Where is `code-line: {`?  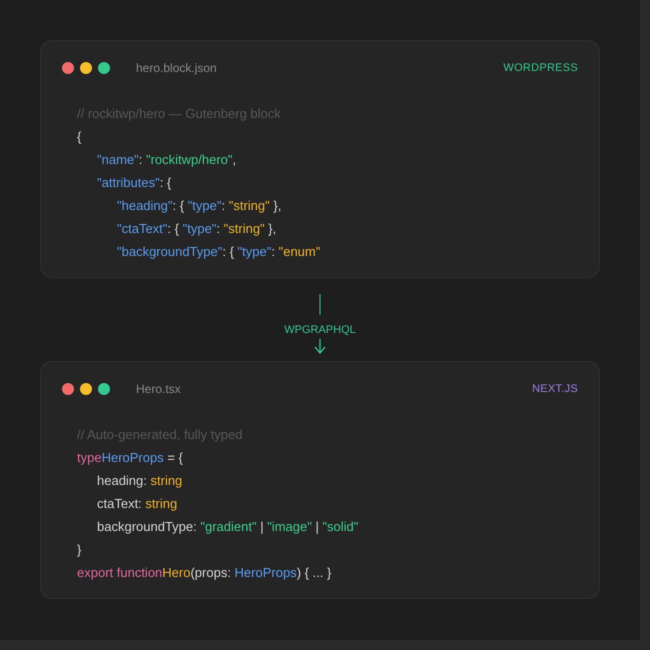
code-line: { is located at coordinates (79, 137).